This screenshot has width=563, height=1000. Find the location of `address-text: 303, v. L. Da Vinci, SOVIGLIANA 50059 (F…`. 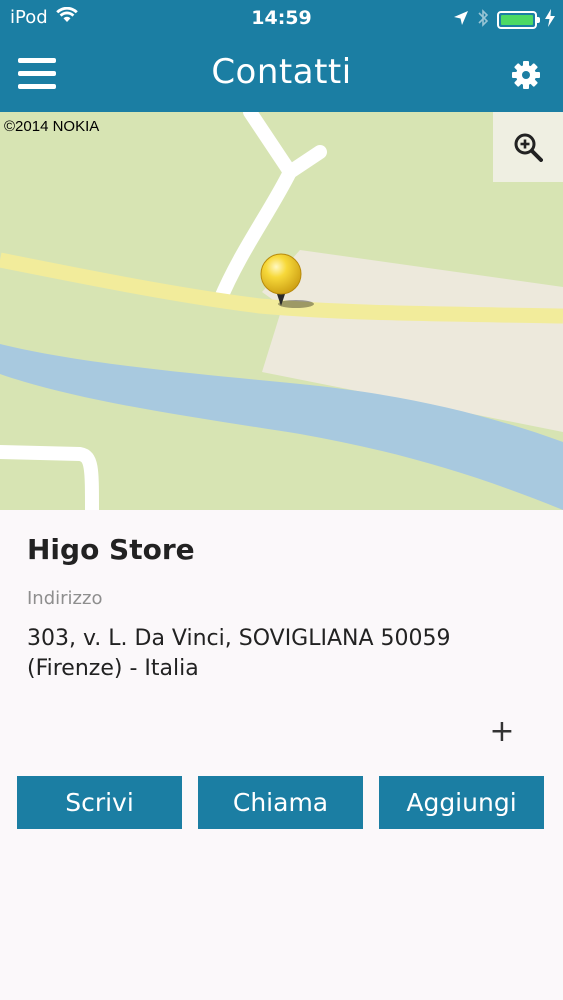

address-text: 303, v. L. Da Vinci, SOVIGLIANA 50059 (F… is located at coordinates (239, 653).